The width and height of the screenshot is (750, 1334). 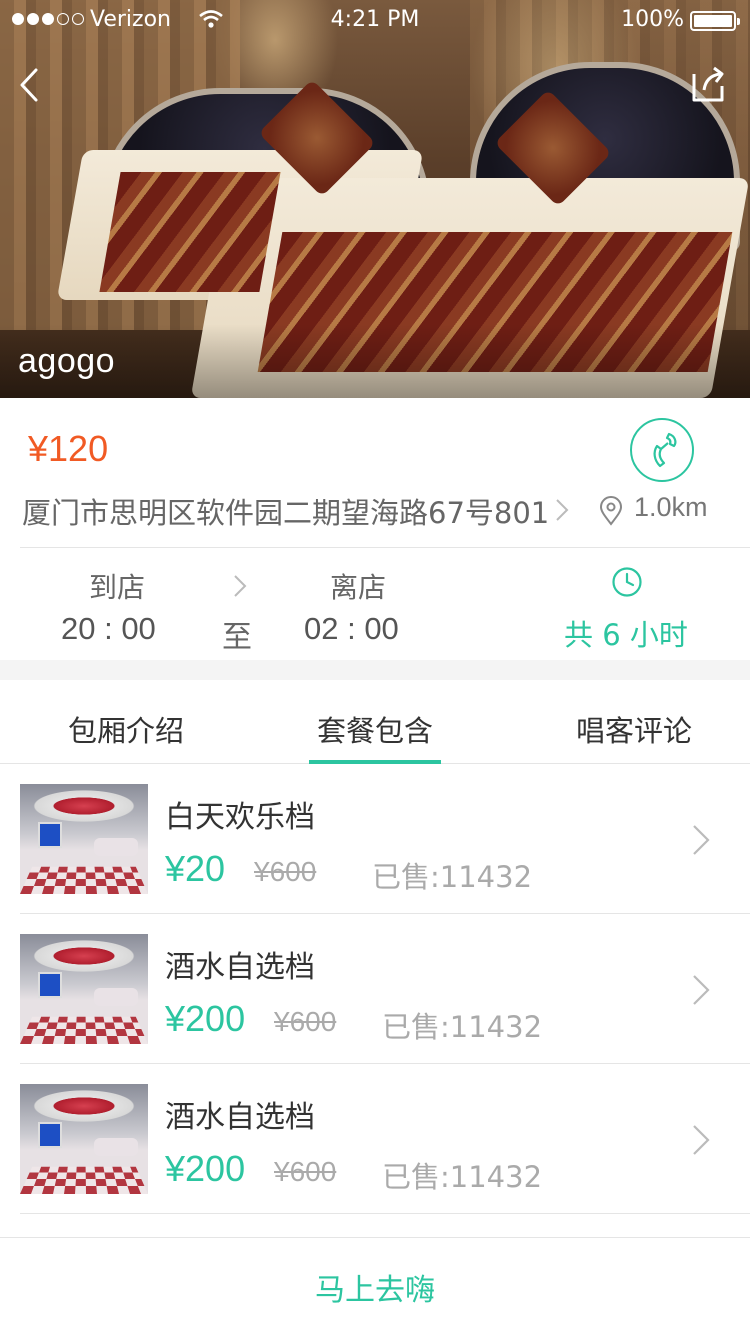 What do you see at coordinates (375, 839) in the screenshot?
I see `package-item: 白天欢乐档 ¥20 ¥600 已售:11432` at bounding box center [375, 839].